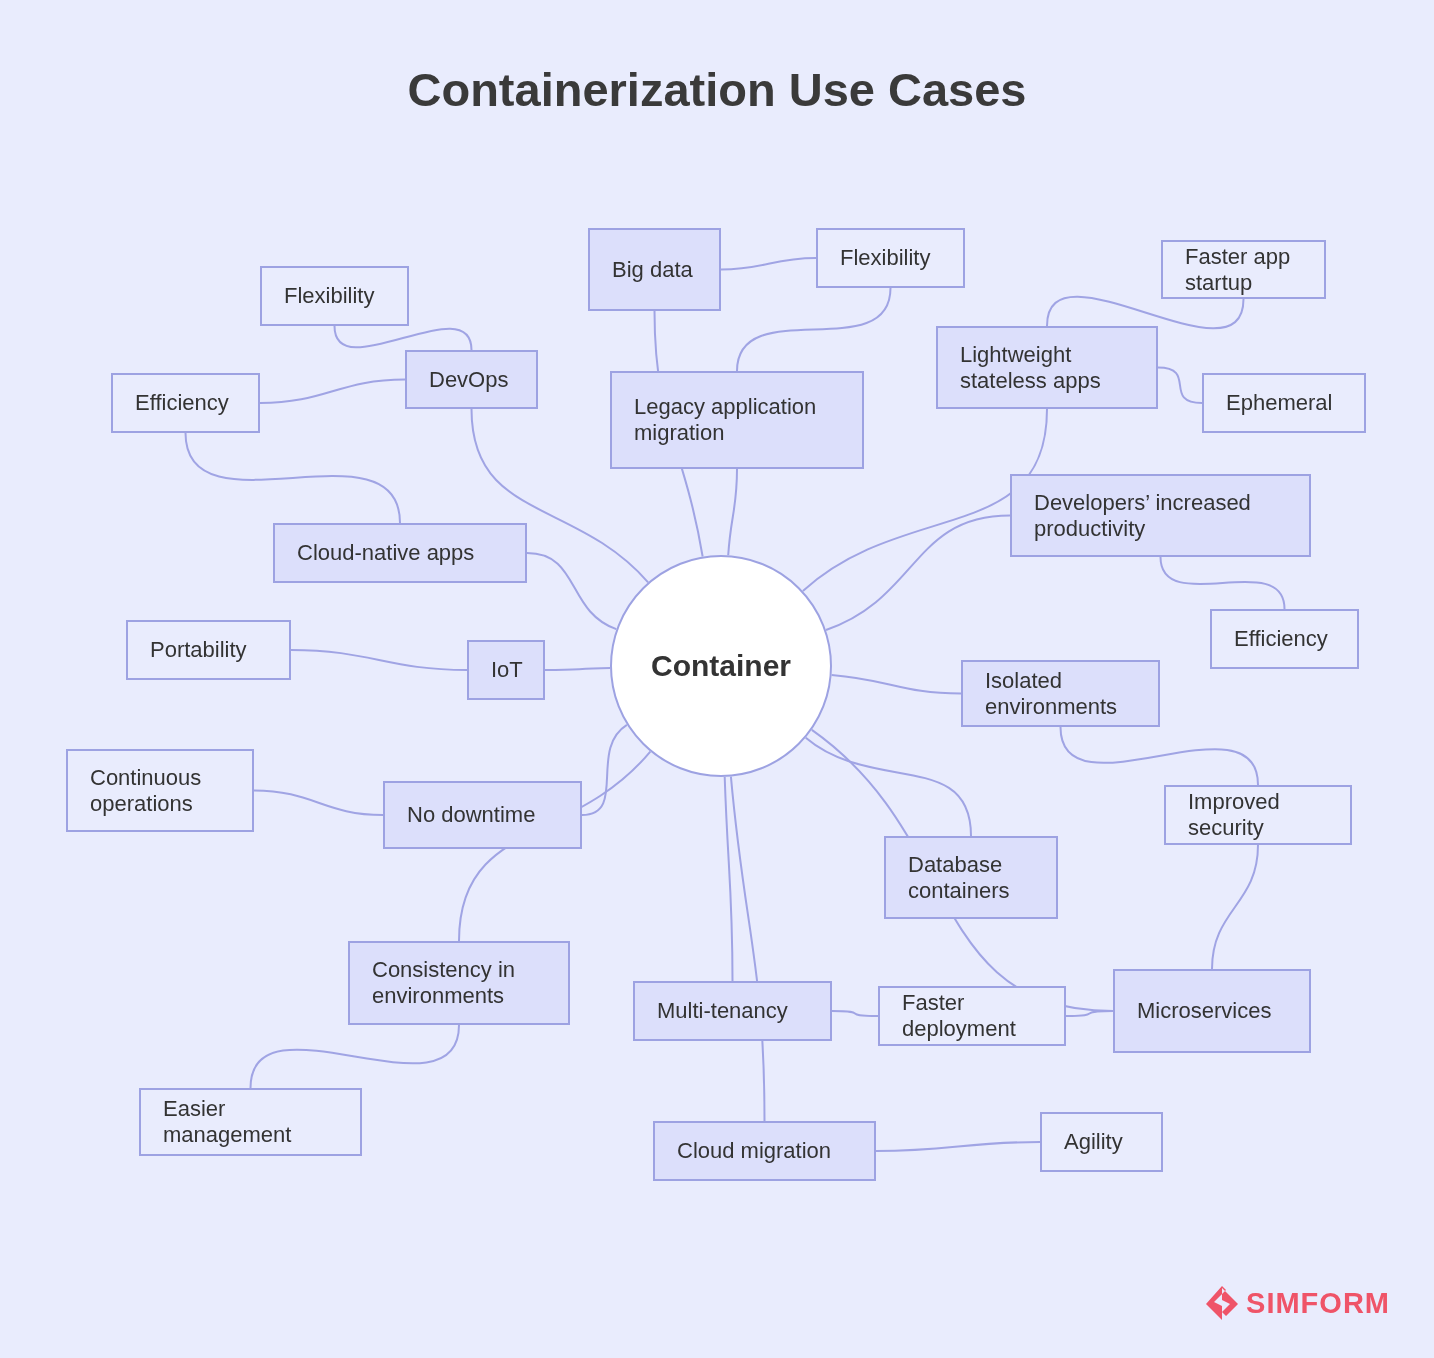 Image resolution: width=1434 pixels, height=1358 pixels. I want to click on use-case-node: Microservices, so click(1212, 1011).